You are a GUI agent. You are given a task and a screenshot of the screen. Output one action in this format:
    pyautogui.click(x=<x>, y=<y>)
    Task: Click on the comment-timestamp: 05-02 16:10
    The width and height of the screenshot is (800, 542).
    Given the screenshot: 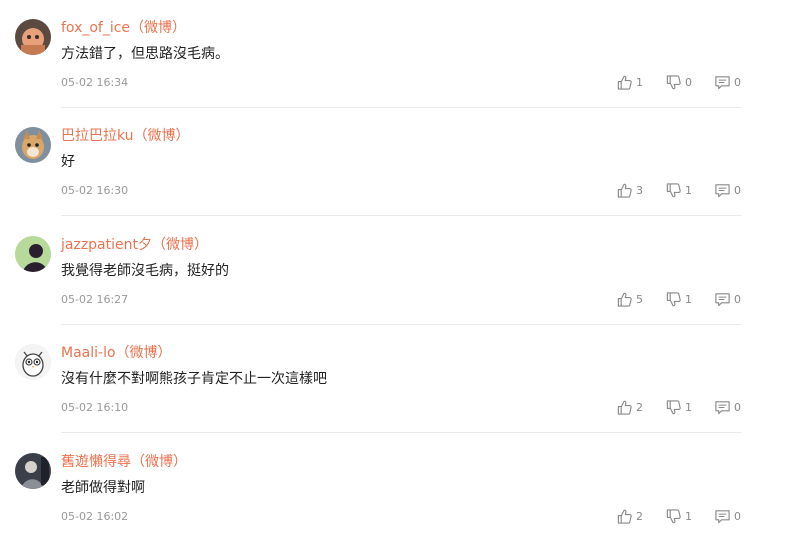 What is the action you would take?
    pyautogui.click(x=95, y=407)
    